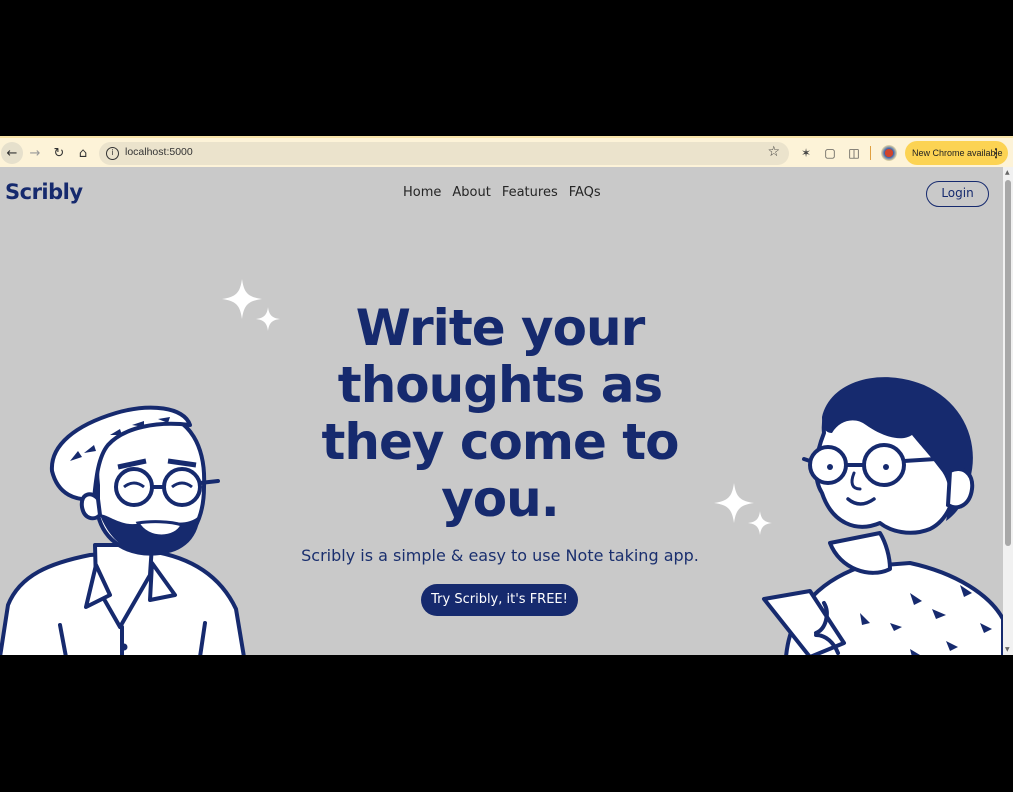 Image resolution: width=1013 pixels, height=792 pixels. Describe the element at coordinates (1007, 172) in the screenshot. I see `scroll-up-arrow-icon: ▲` at that location.